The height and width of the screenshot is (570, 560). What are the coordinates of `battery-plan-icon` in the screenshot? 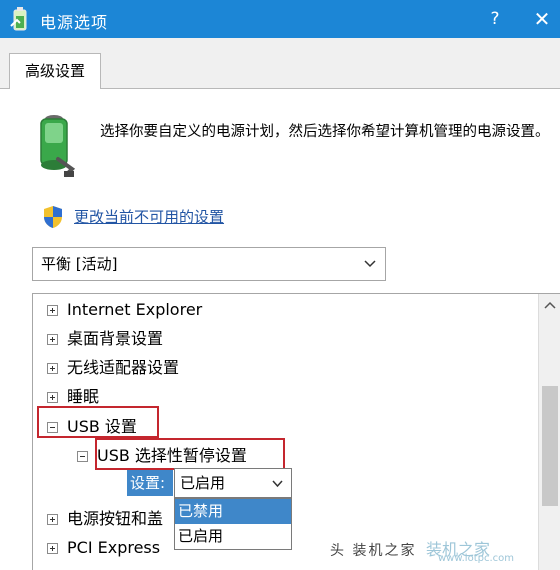 It's located at (58, 146).